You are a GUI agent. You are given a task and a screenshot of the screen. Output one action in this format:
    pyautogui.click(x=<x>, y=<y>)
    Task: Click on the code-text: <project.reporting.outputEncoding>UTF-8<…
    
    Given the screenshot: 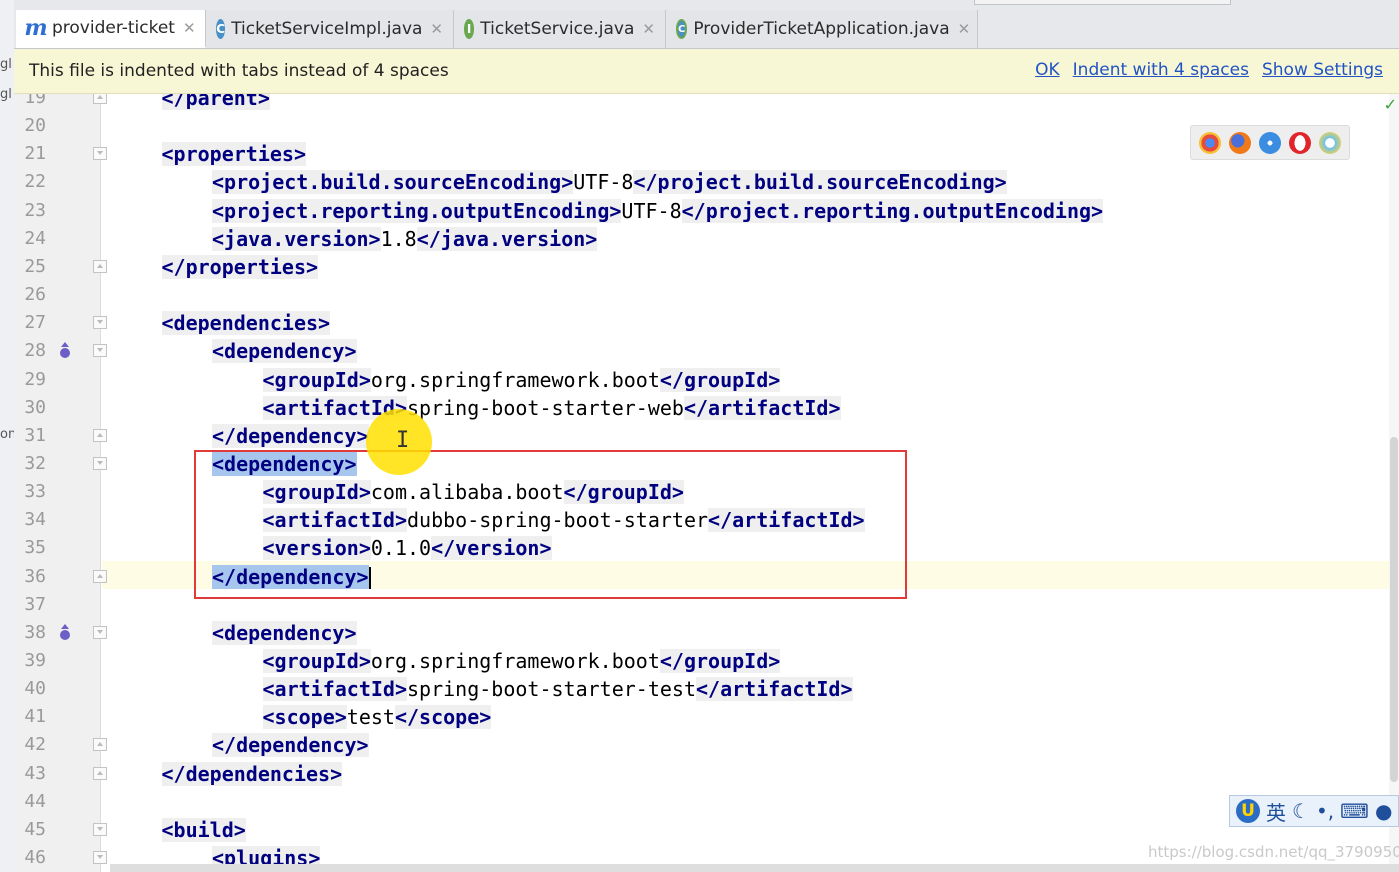 What is the action you would take?
    pyautogui.click(x=658, y=211)
    